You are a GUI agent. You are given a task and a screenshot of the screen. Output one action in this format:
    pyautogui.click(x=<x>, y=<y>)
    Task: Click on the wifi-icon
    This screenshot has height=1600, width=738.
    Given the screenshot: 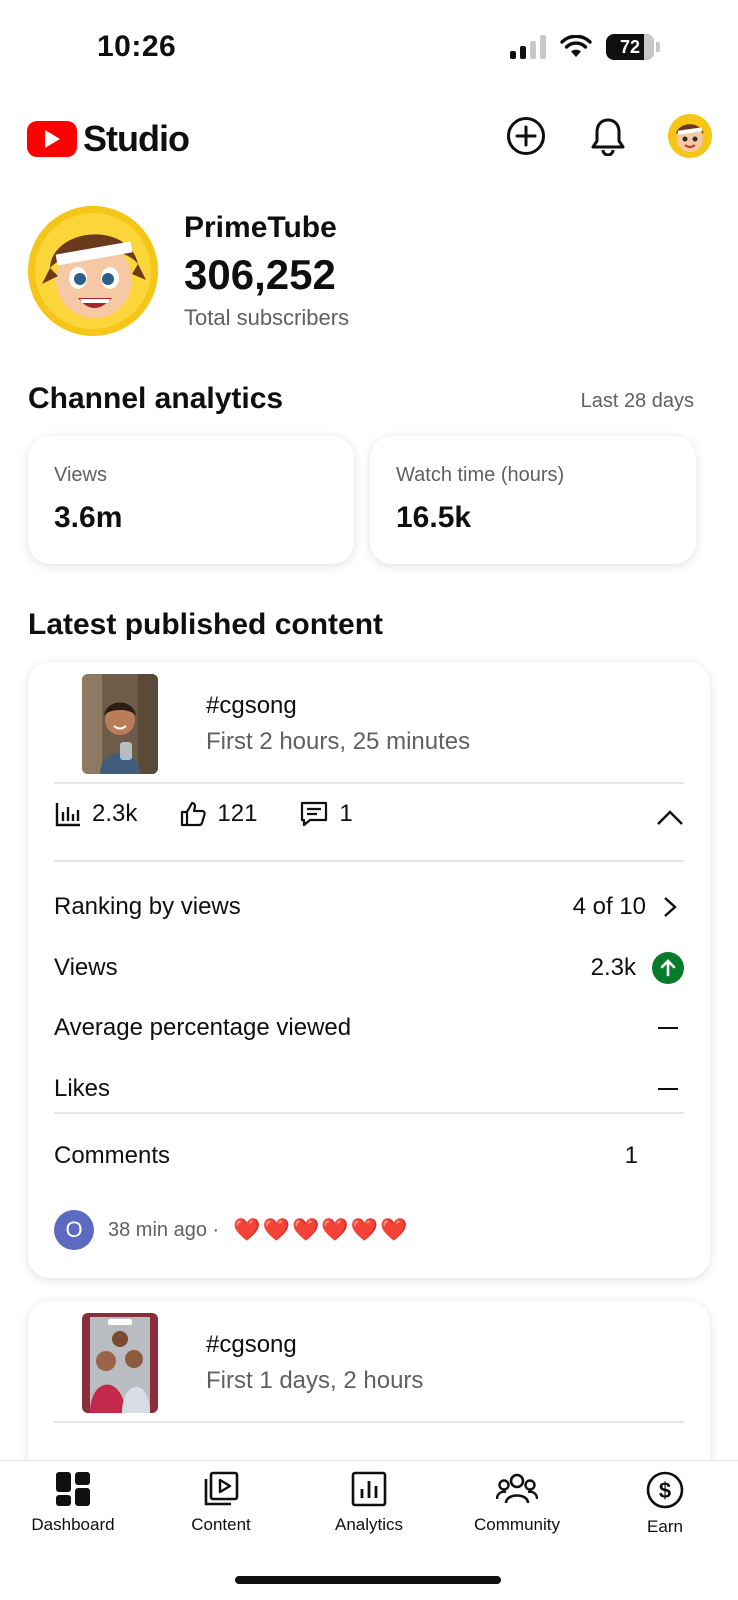 What is the action you would take?
    pyautogui.click(x=576, y=46)
    